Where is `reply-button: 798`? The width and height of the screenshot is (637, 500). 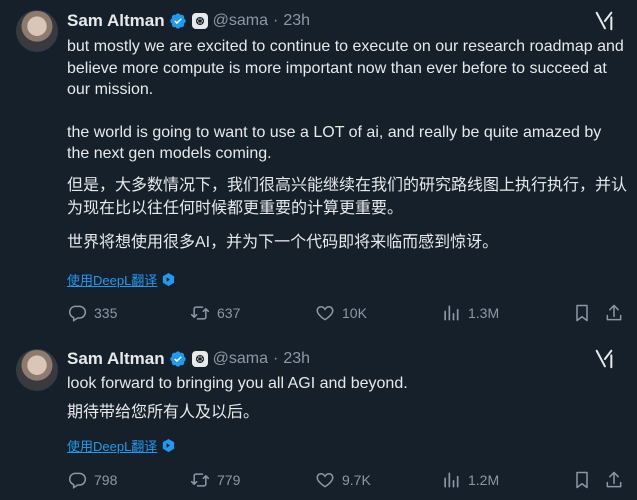
reply-button: 798 is located at coordinates (128, 480).